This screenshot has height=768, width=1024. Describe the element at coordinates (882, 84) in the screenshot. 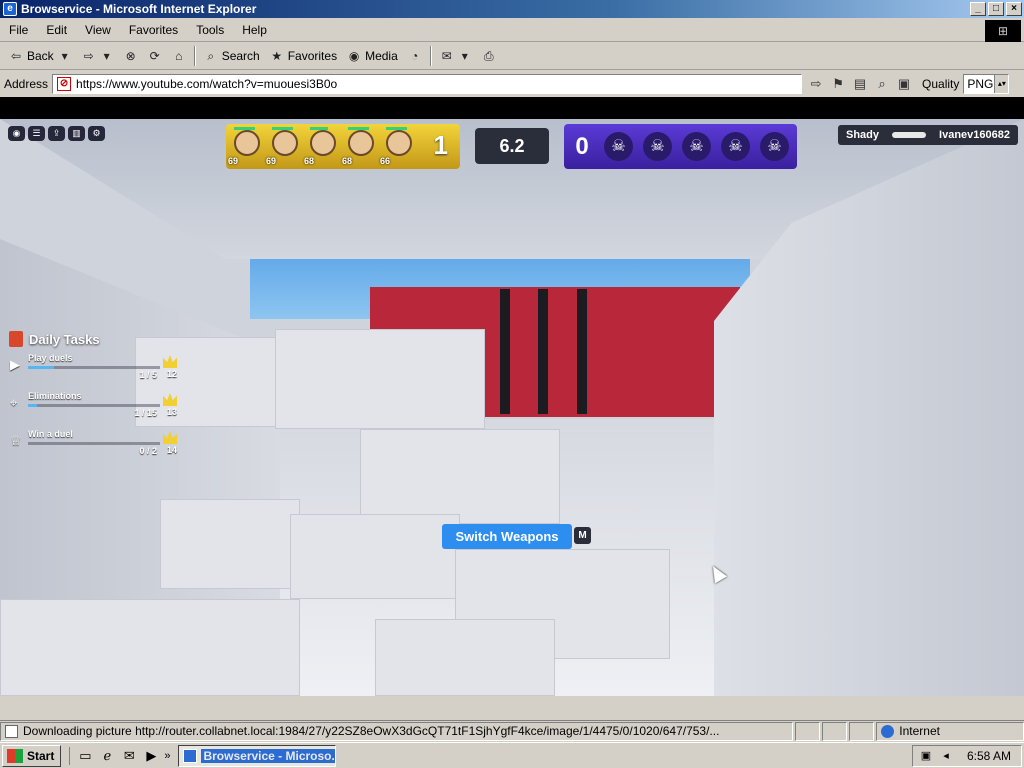

I see `find-icon: ⌕` at that location.